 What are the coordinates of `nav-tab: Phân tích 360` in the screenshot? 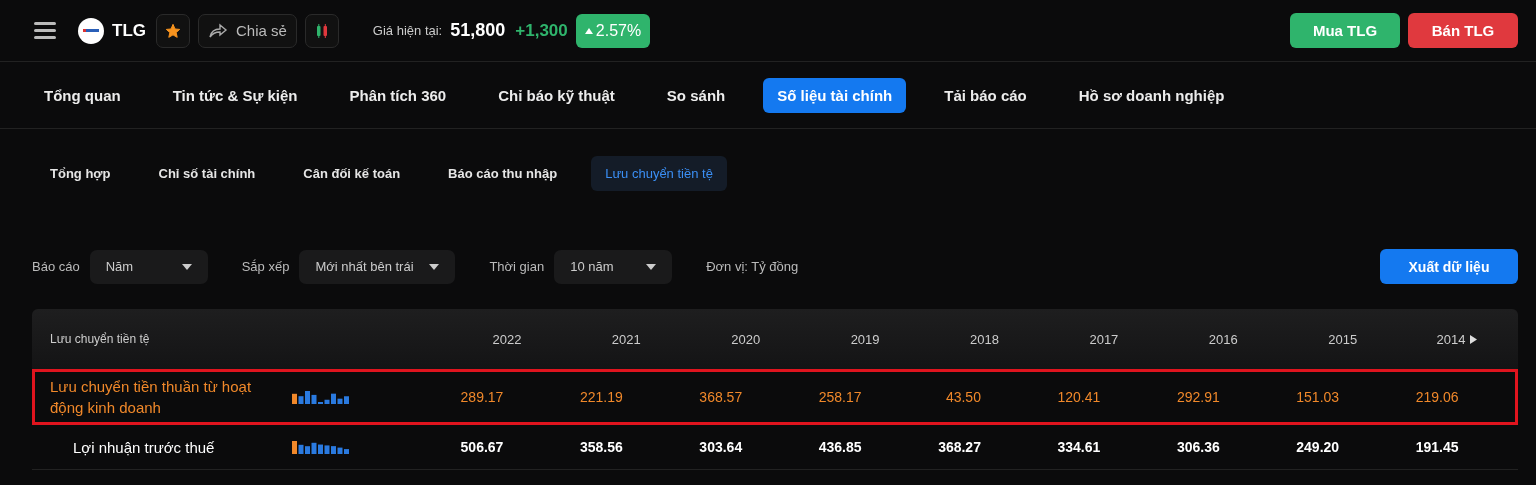 It's located at (398, 95).